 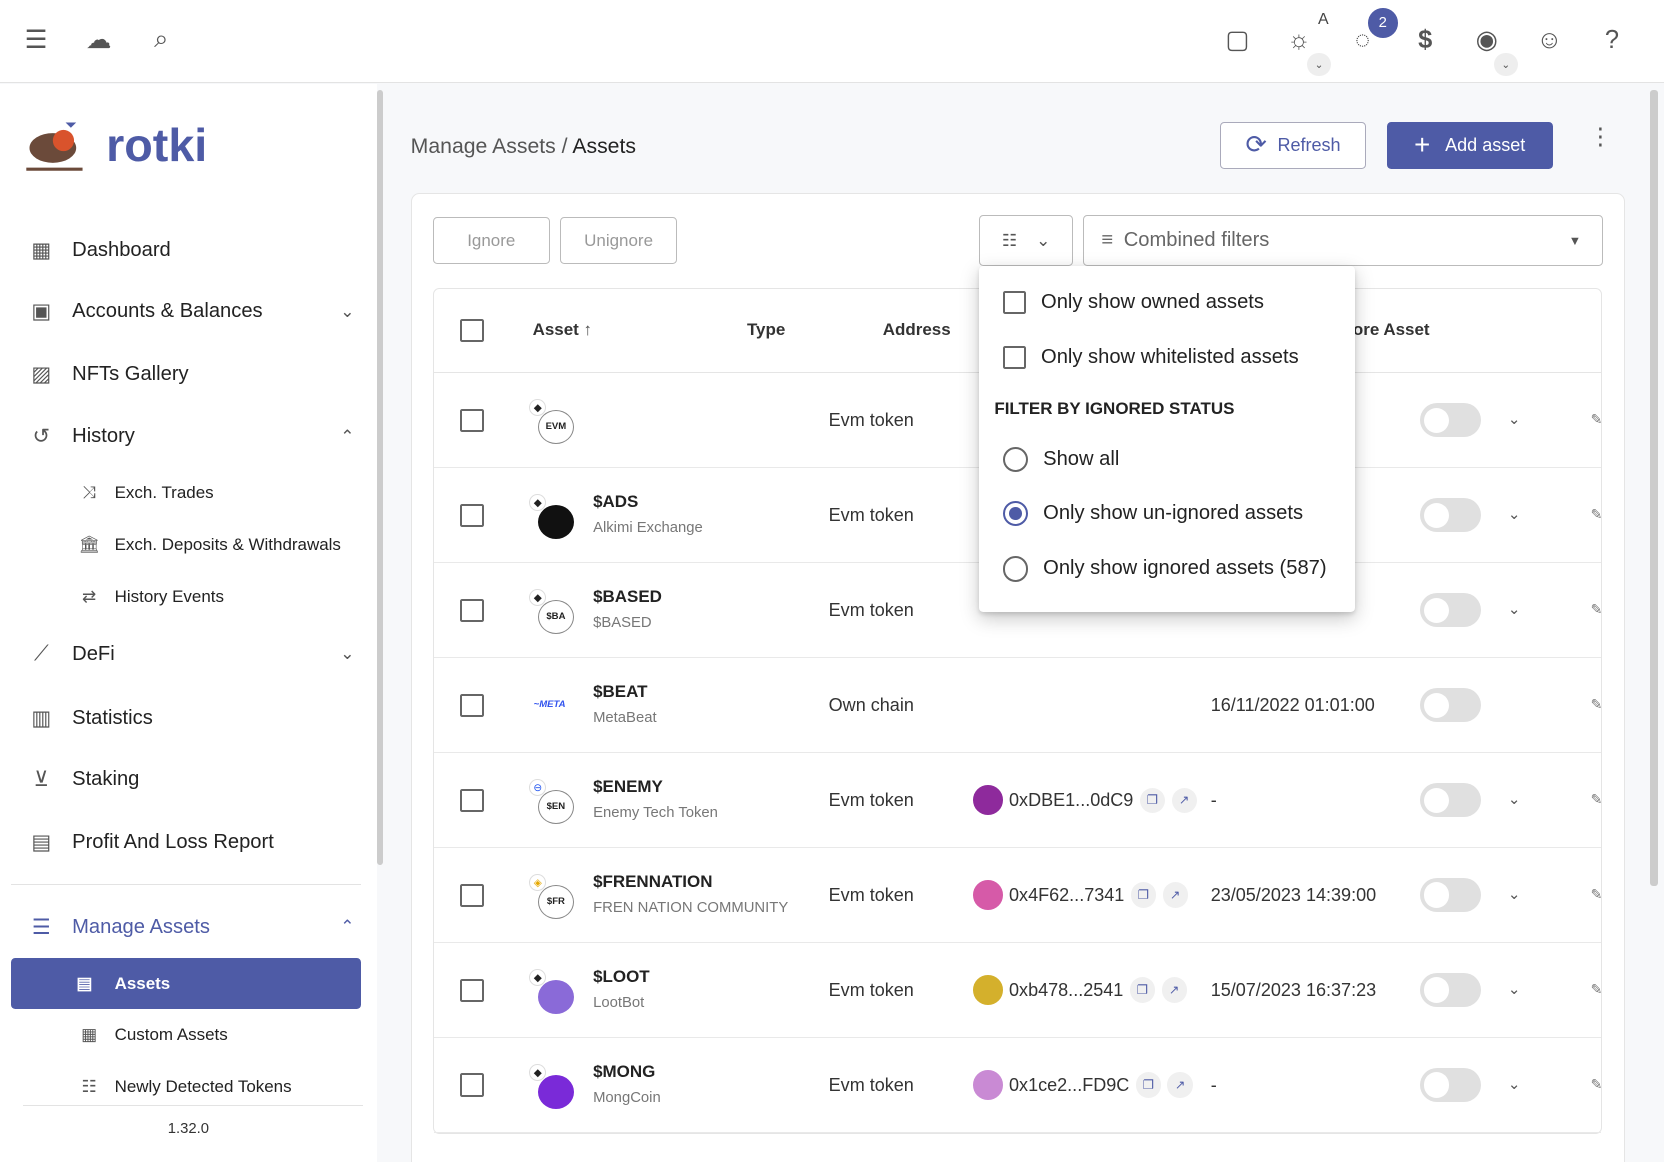 What do you see at coordinates (185, 984) in the screenshot?
I see `sidebar-item-assets: ▤ Assets` at bounding box center [185, 984].